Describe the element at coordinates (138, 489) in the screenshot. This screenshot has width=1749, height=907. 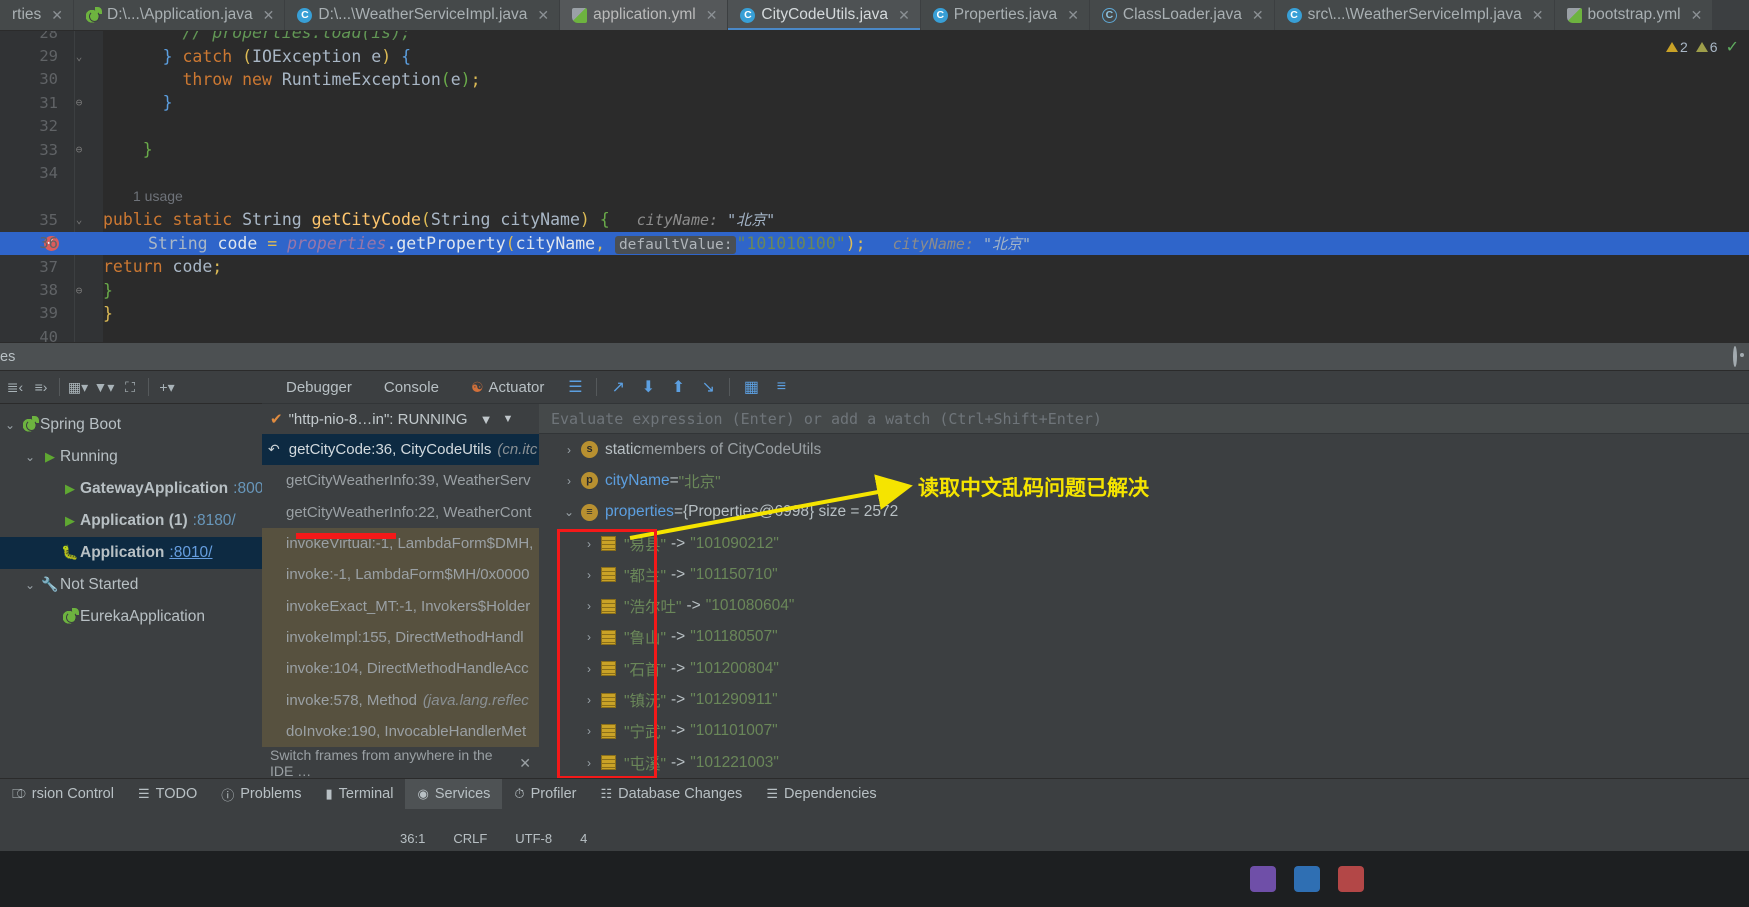
I see `service-tree-node: ▶ GatewayApplication:8001/` at that location.